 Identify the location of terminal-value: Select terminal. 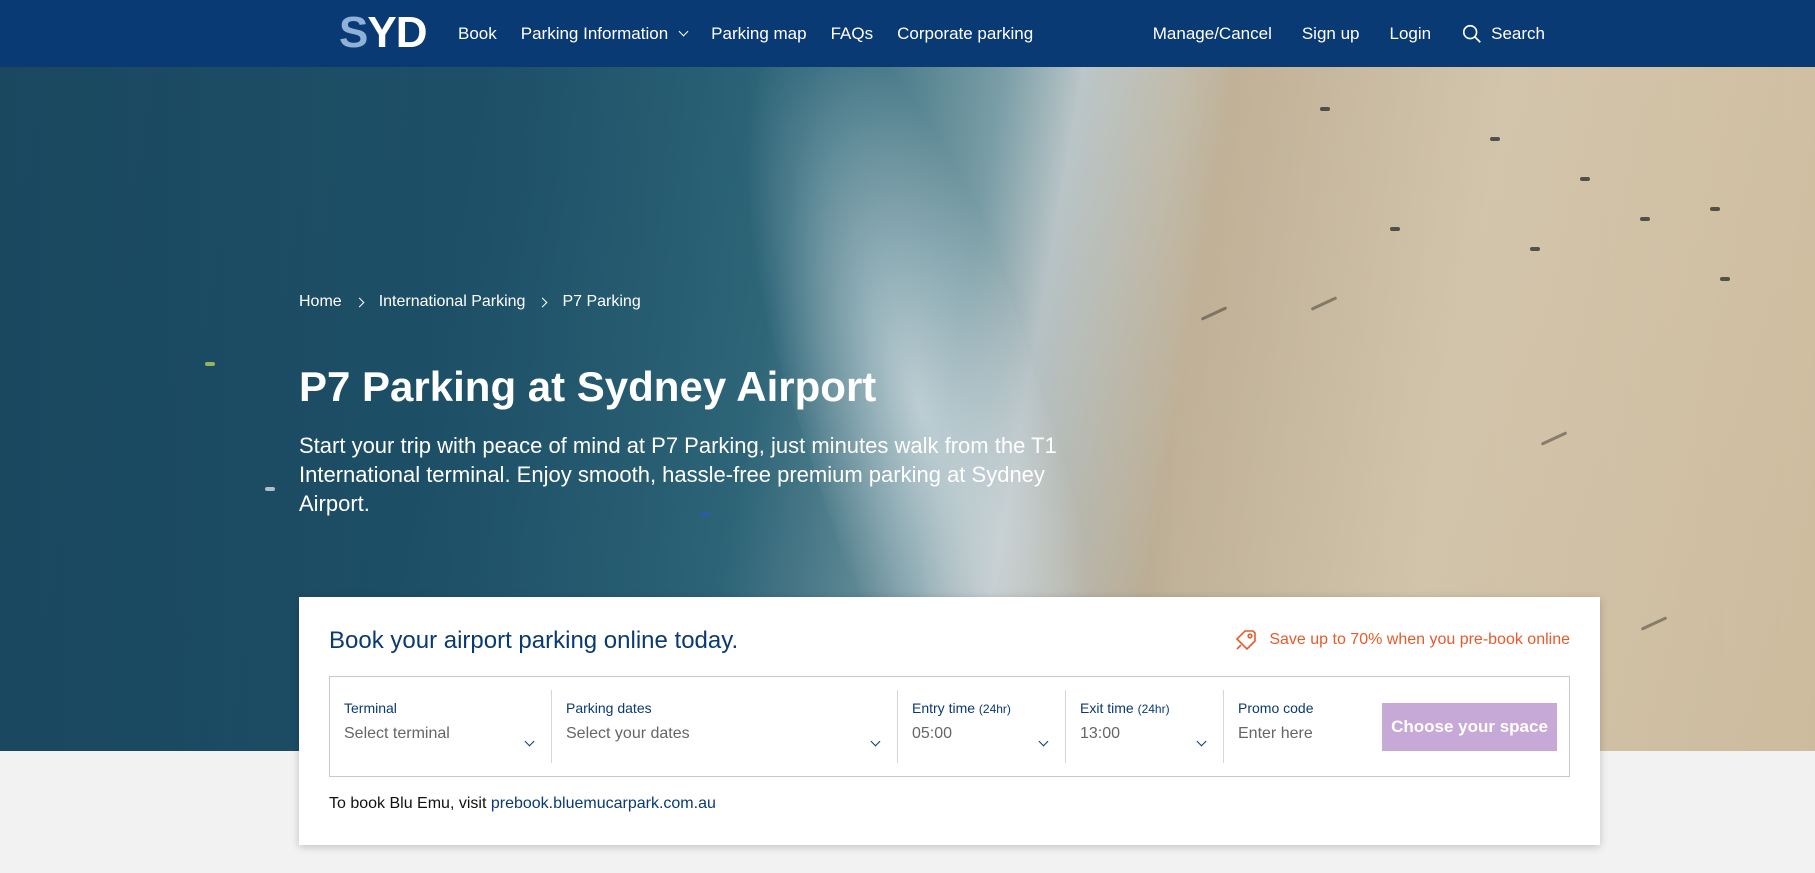
(397, 733).